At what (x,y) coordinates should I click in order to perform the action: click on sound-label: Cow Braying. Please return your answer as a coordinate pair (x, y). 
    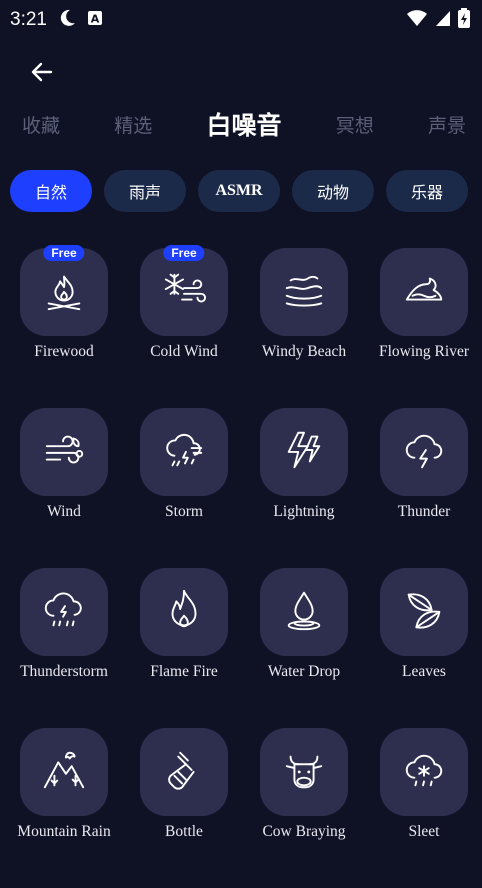
    Looking at the image, I should click on (304, 831).